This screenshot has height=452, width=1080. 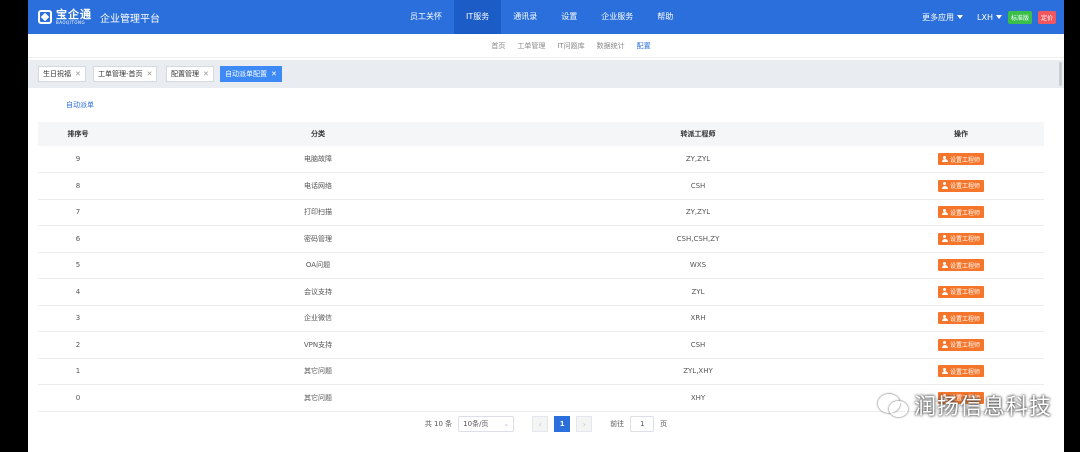 I want to click on more-apps-dropdown: 更多应用, so click(x=943, y=17).